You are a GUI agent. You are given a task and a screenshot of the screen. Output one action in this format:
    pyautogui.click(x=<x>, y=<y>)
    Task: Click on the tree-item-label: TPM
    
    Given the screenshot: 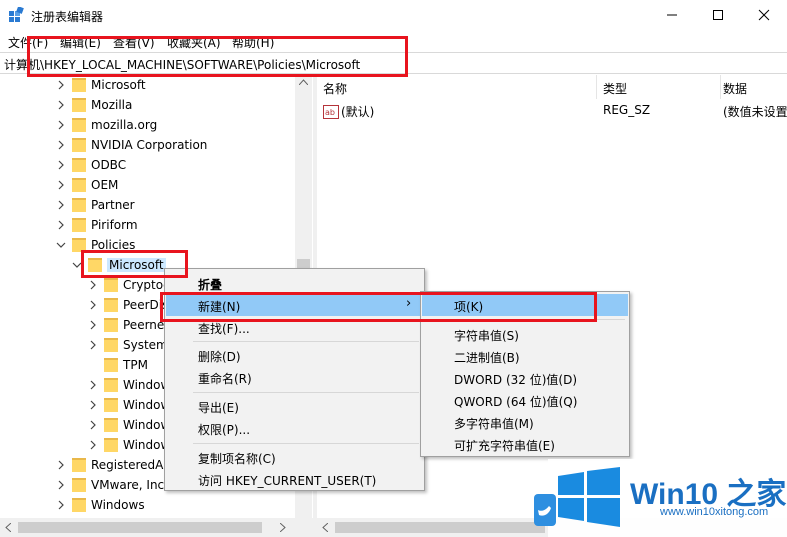 What is the action you would take?
    pyautogui.click(x=135, y=365)
    